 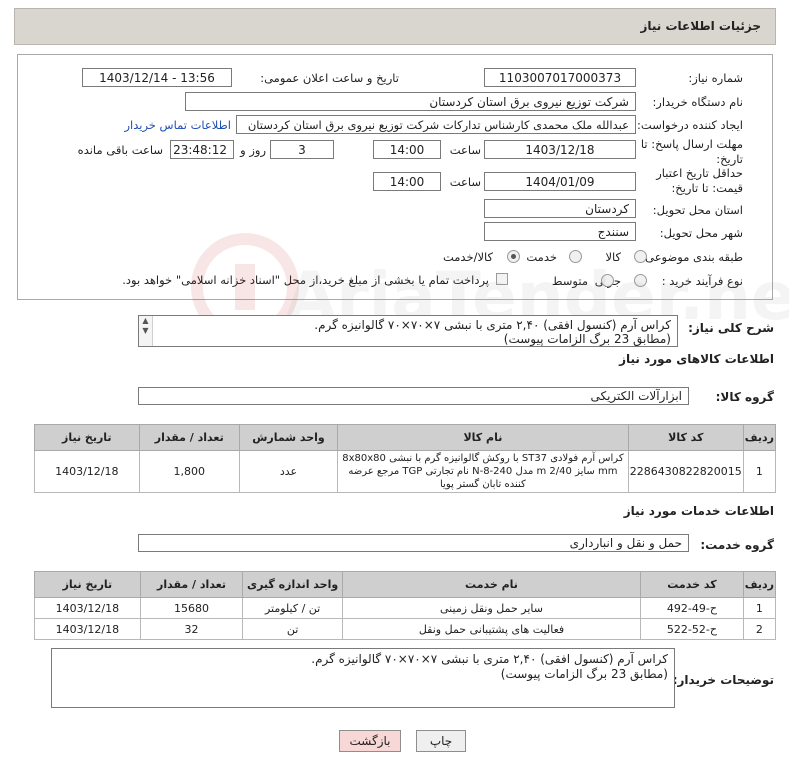 I want to click on goods-row-code: 2286430822820015, so click(x=685, y=471).